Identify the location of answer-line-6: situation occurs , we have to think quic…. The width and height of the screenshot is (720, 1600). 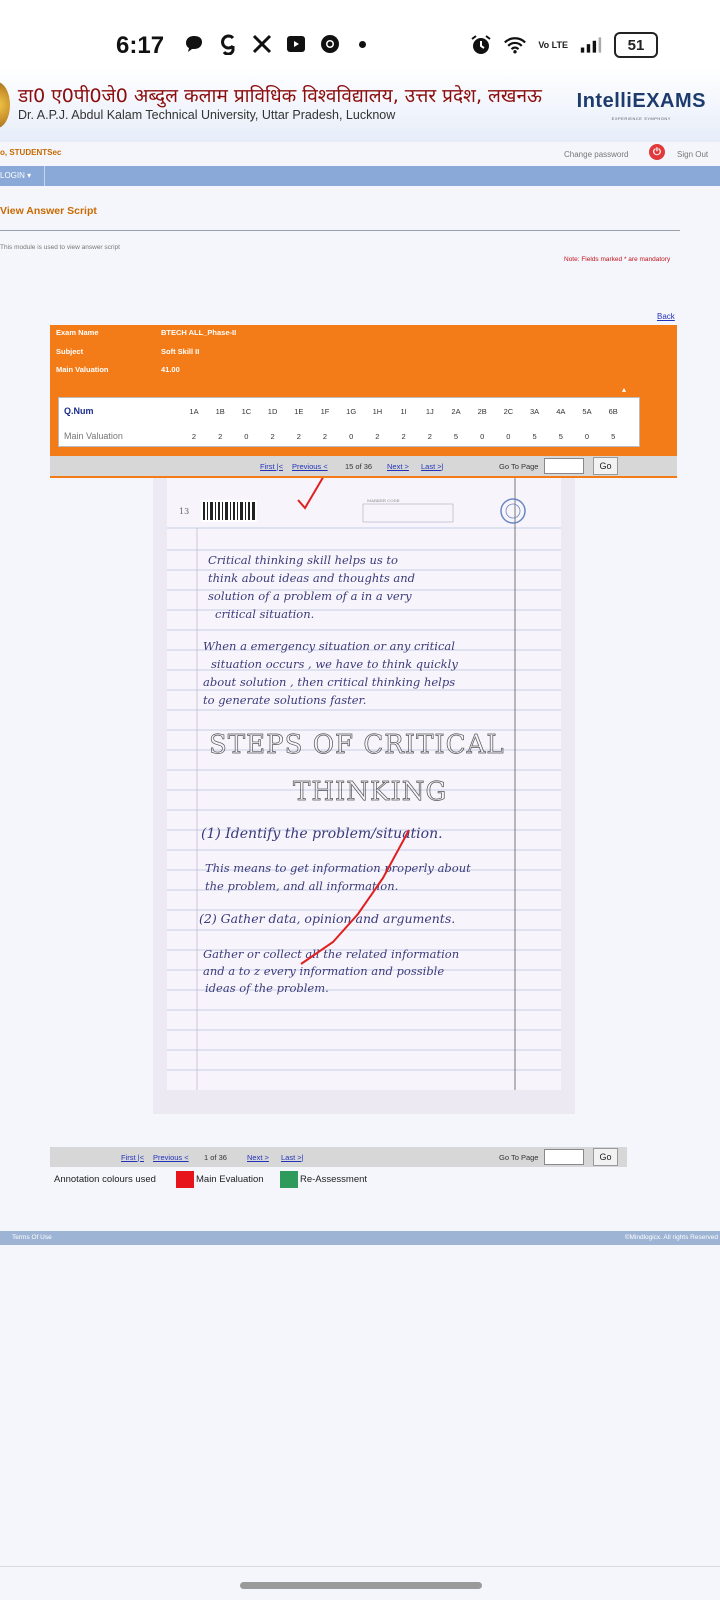
(334, 664).